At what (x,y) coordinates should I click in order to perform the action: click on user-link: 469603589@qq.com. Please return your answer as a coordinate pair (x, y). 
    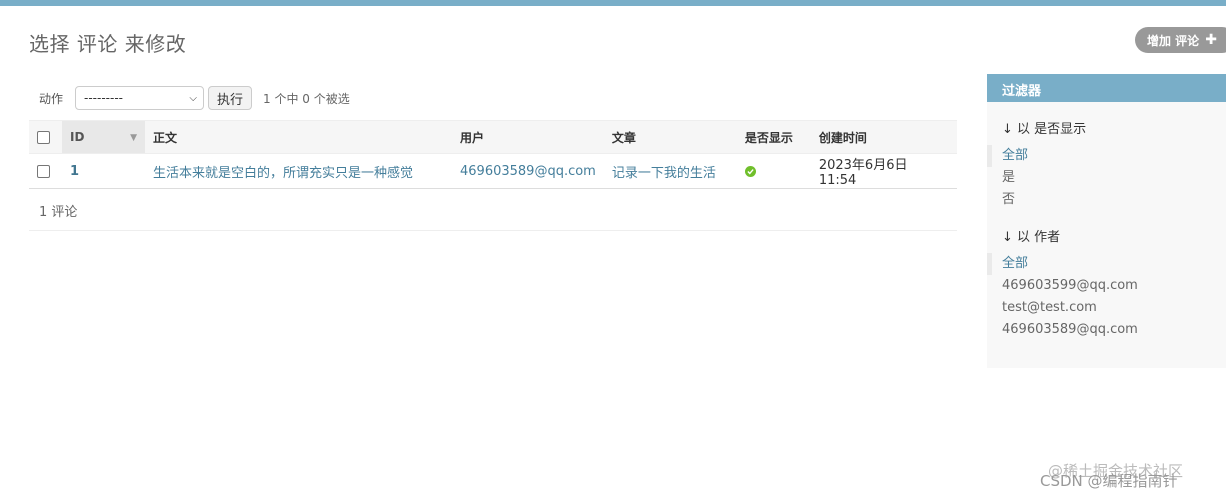
    Looking at the image, I should click on (528, 171).